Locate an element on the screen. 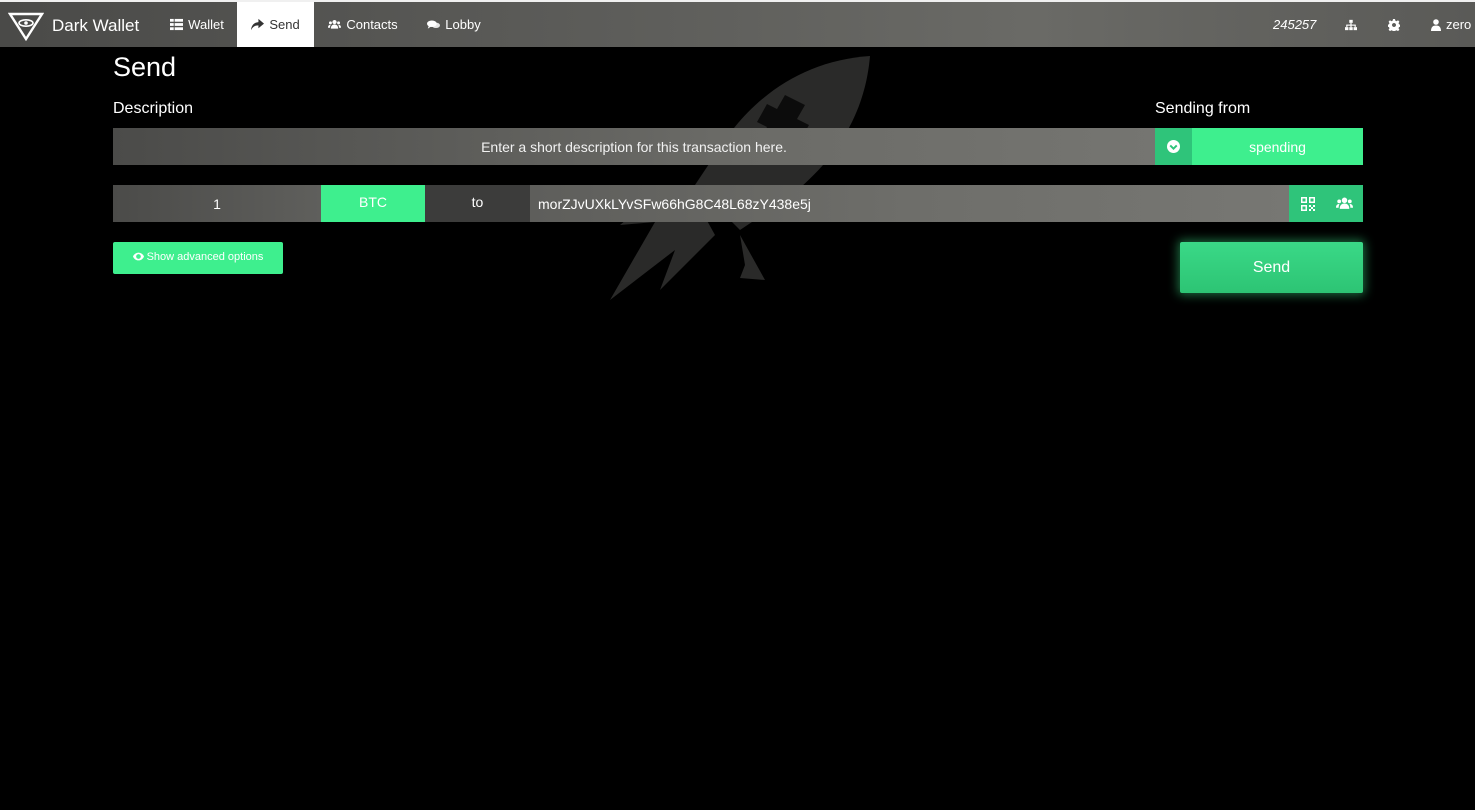 The image size is (1475, 810). tab-wallet: Wallet is located at coordinates (197, 24).